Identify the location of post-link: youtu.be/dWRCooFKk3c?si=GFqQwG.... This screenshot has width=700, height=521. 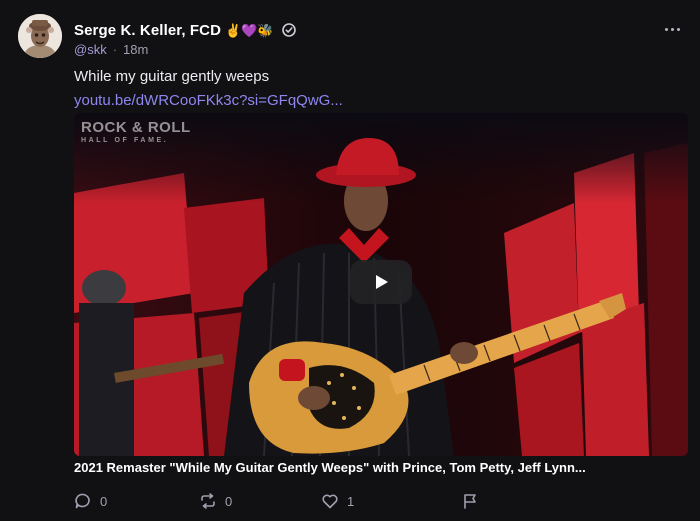
(208, 100).